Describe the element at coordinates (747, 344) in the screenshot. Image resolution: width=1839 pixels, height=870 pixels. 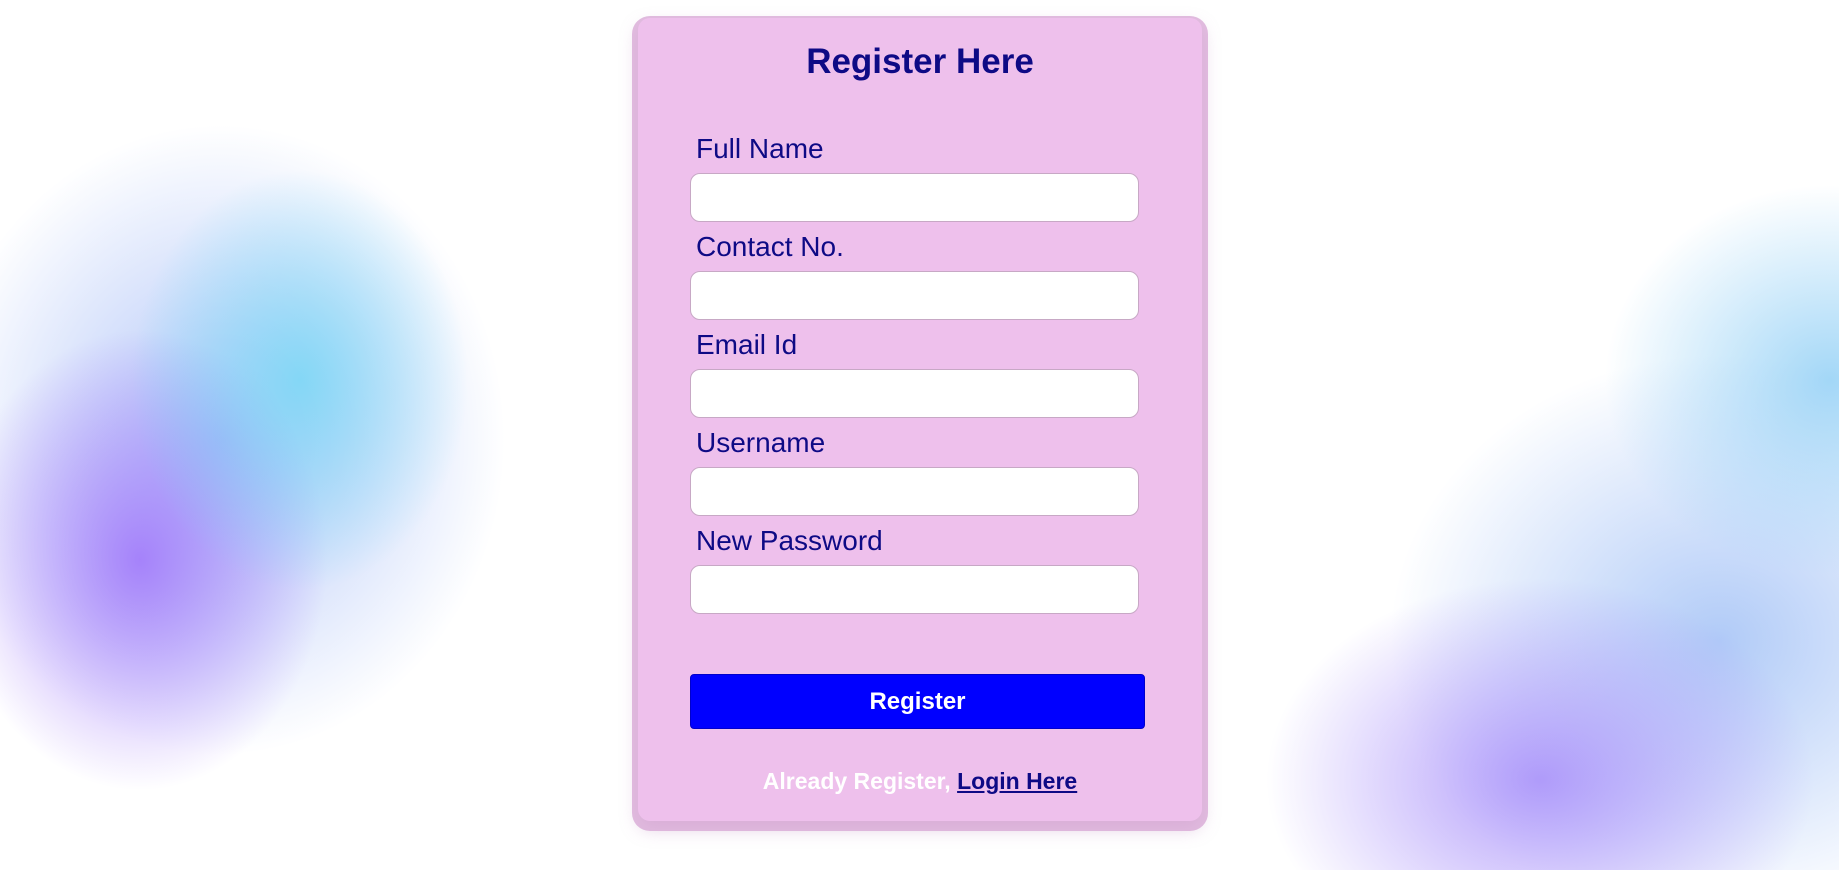
I see `email-id-label: Email Id` at that location.